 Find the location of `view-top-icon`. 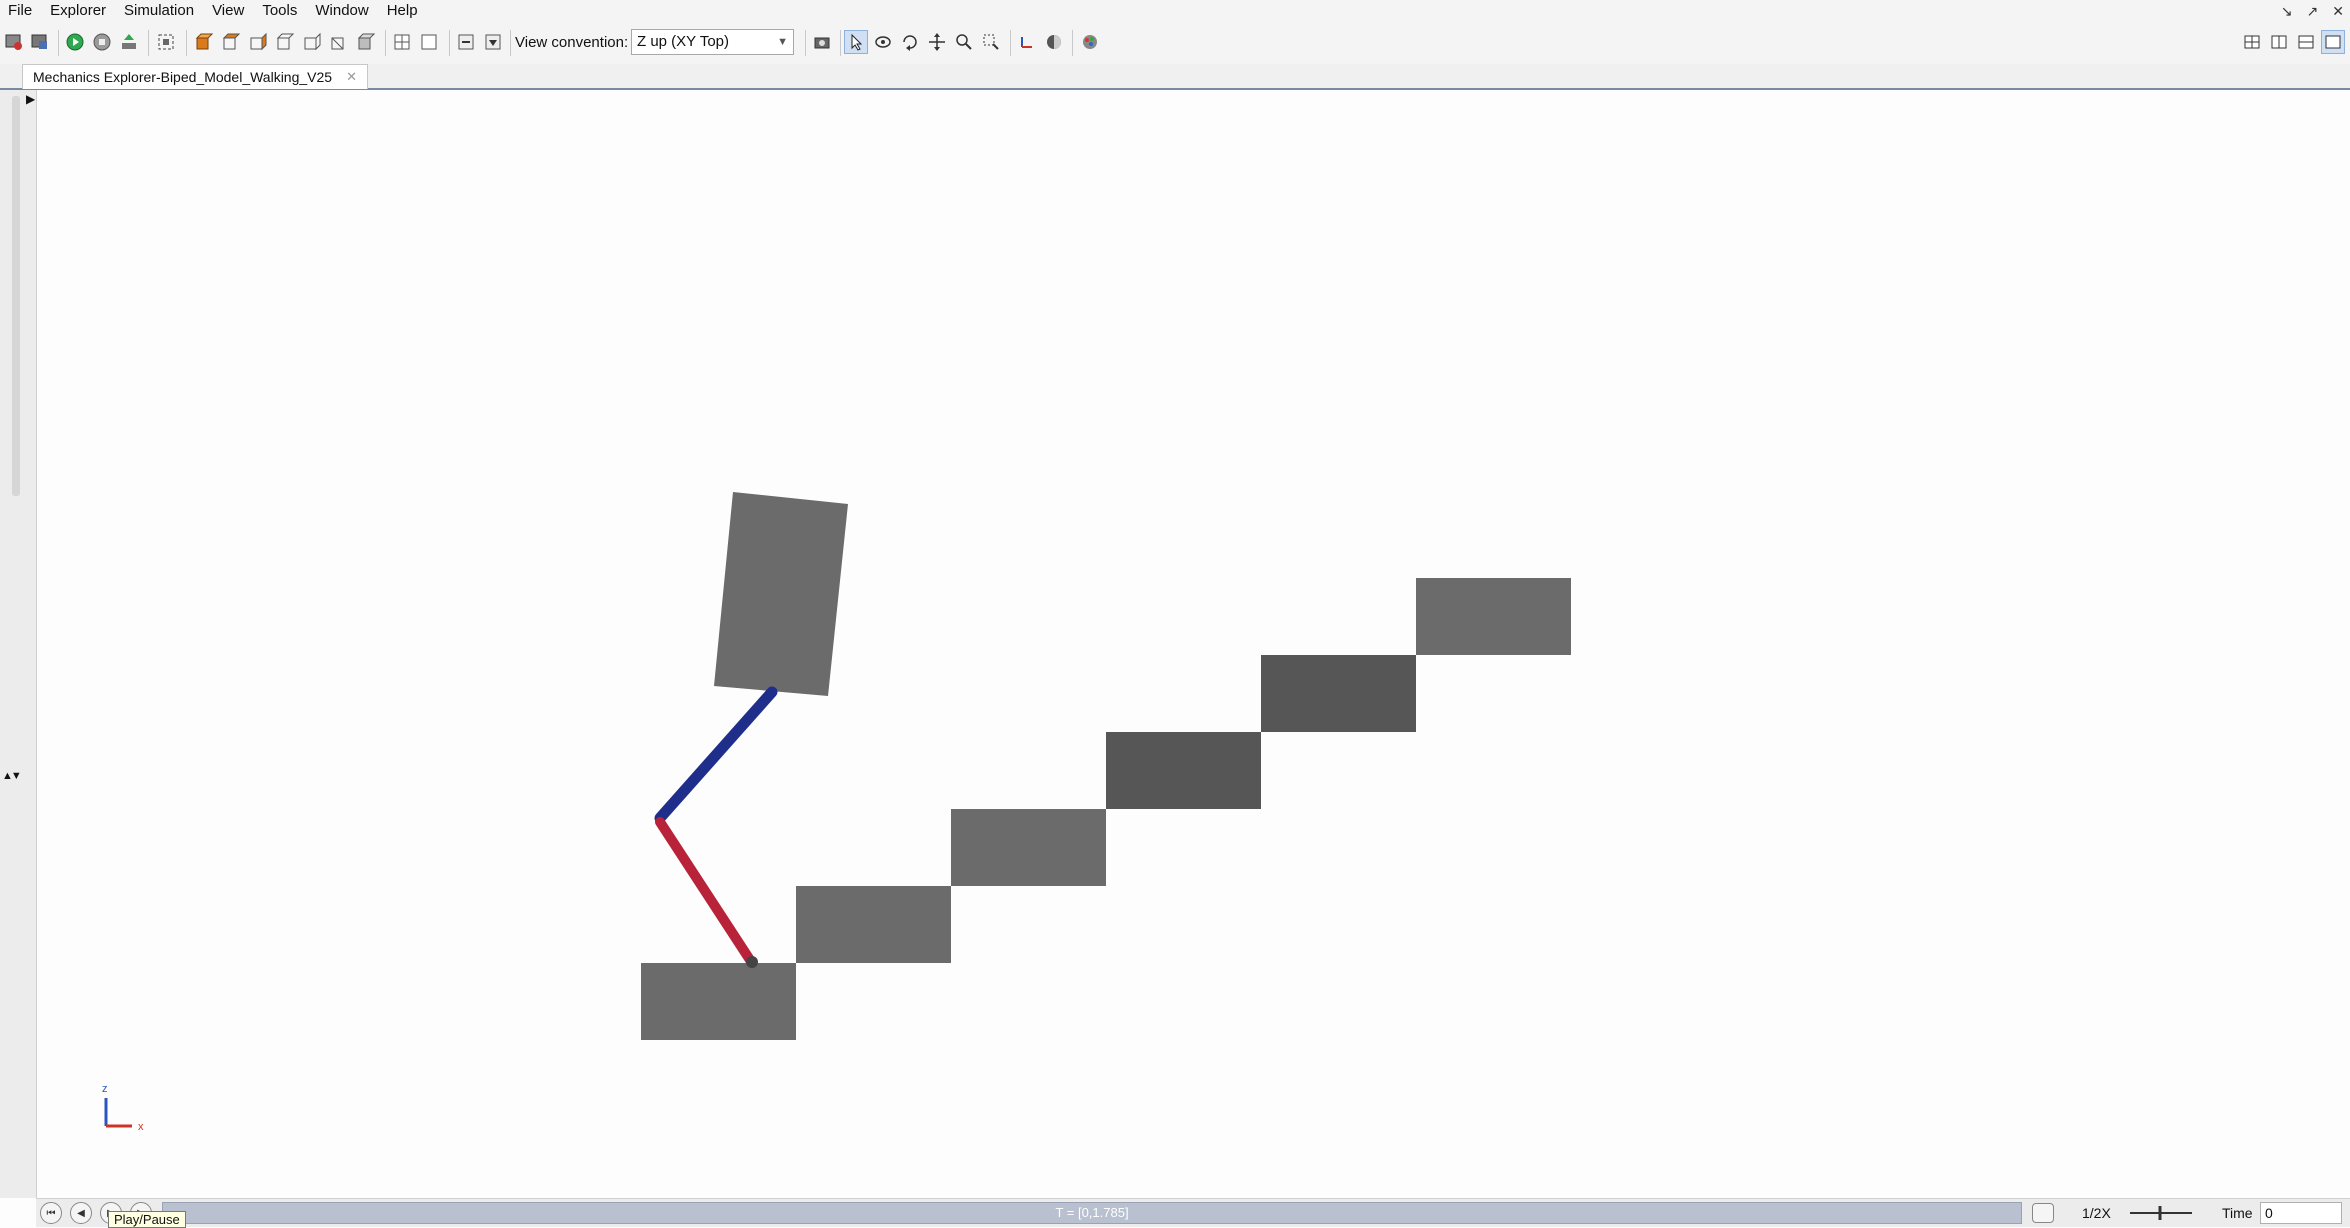

view-top-icon is located at coordinates (284, 42).